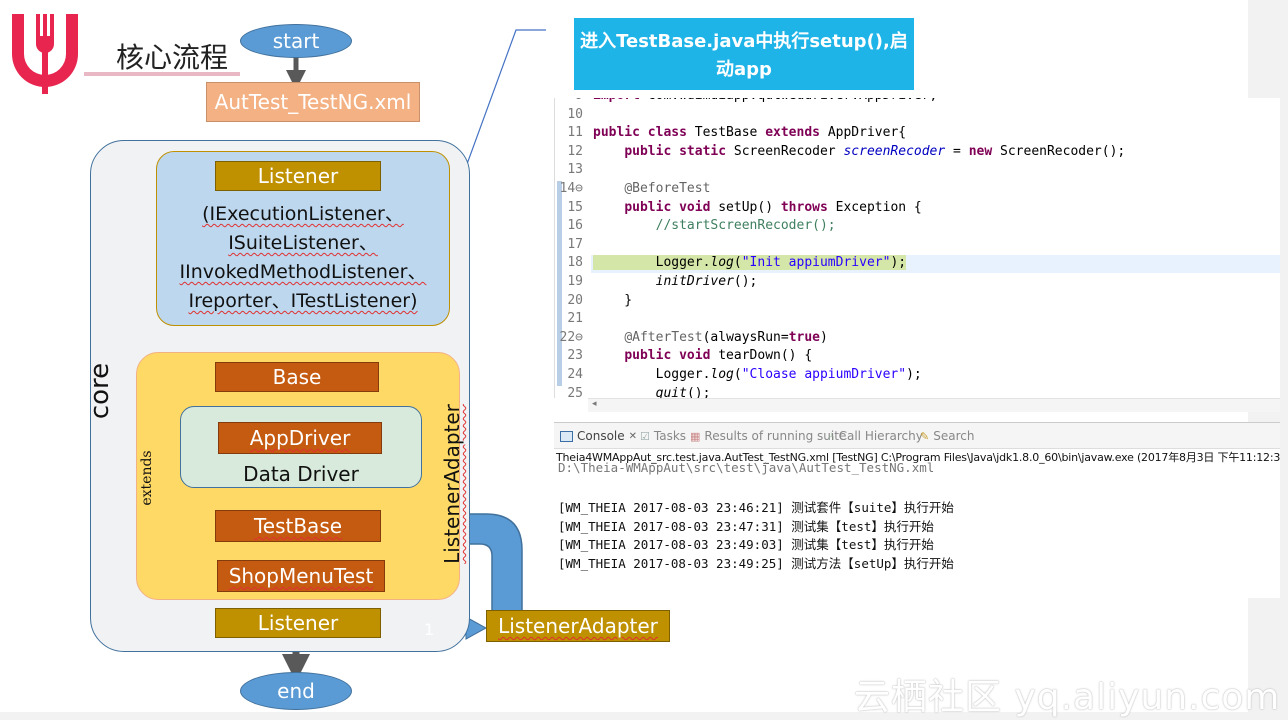 The image size is (1288, 720). Describe the element at coordinates (162, 74) in the screenshot. I see `title-underline` at that location.